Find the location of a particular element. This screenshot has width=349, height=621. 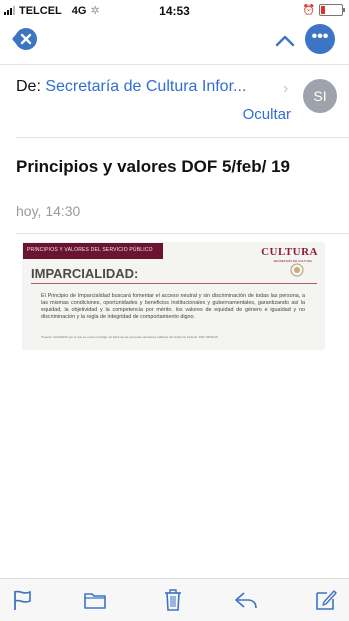

seal-icon is located at coordinates (297, 270).